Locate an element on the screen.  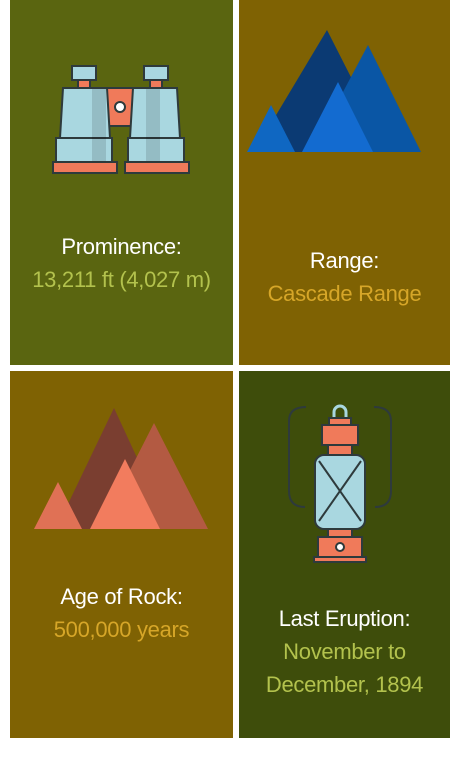
range-title: Range: is located at coordinates (344, 260).